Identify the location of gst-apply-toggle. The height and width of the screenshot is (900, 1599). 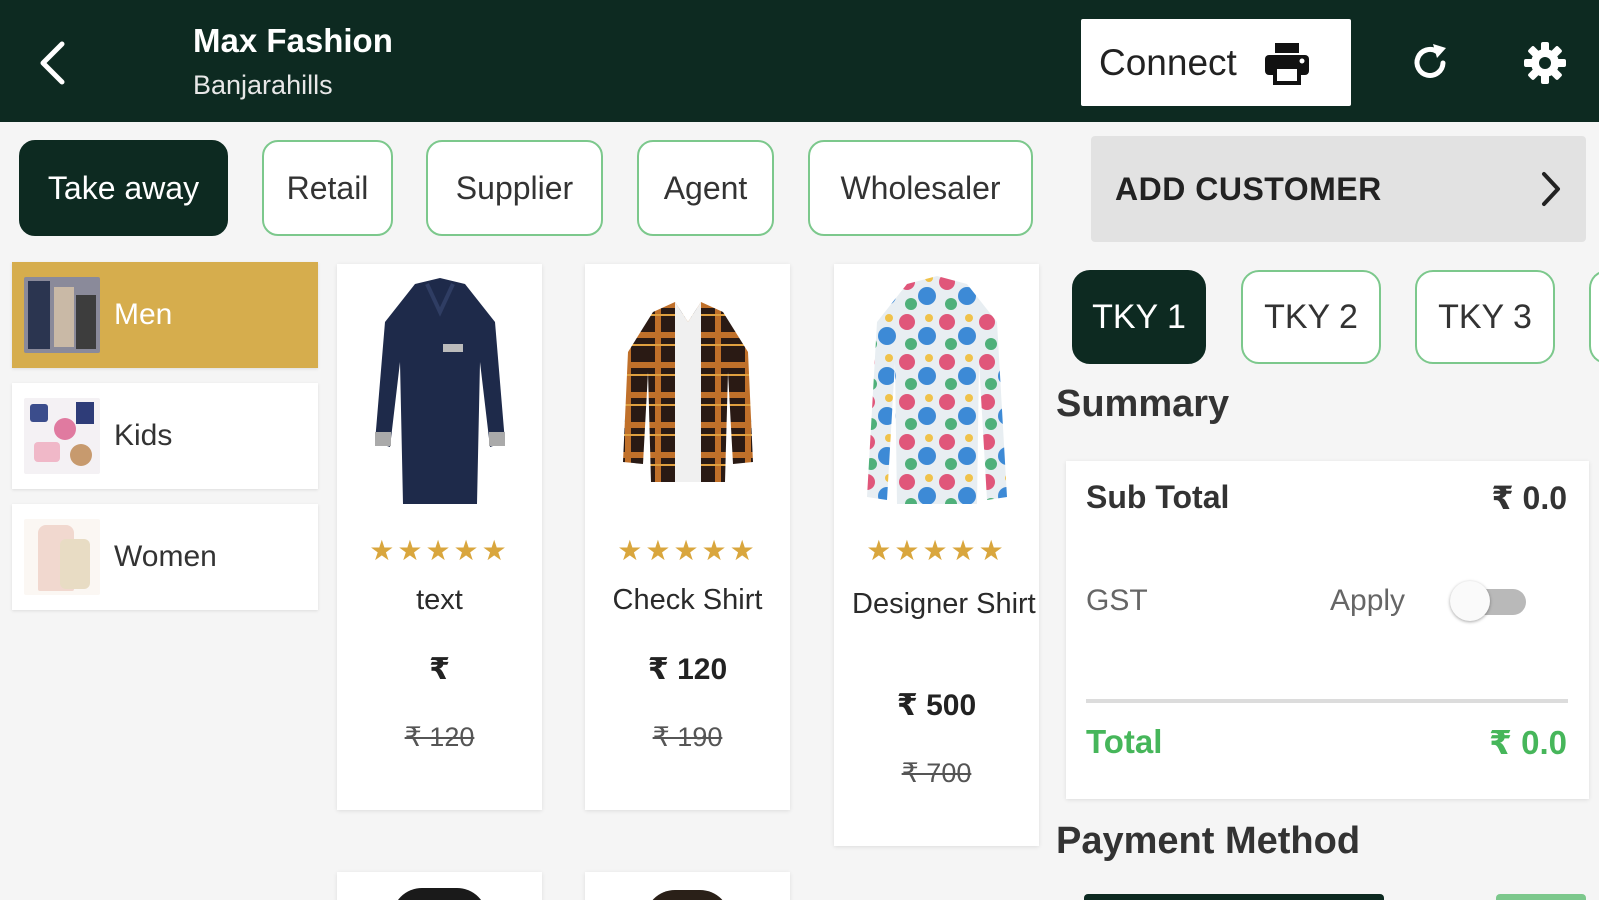
(1491, 601).